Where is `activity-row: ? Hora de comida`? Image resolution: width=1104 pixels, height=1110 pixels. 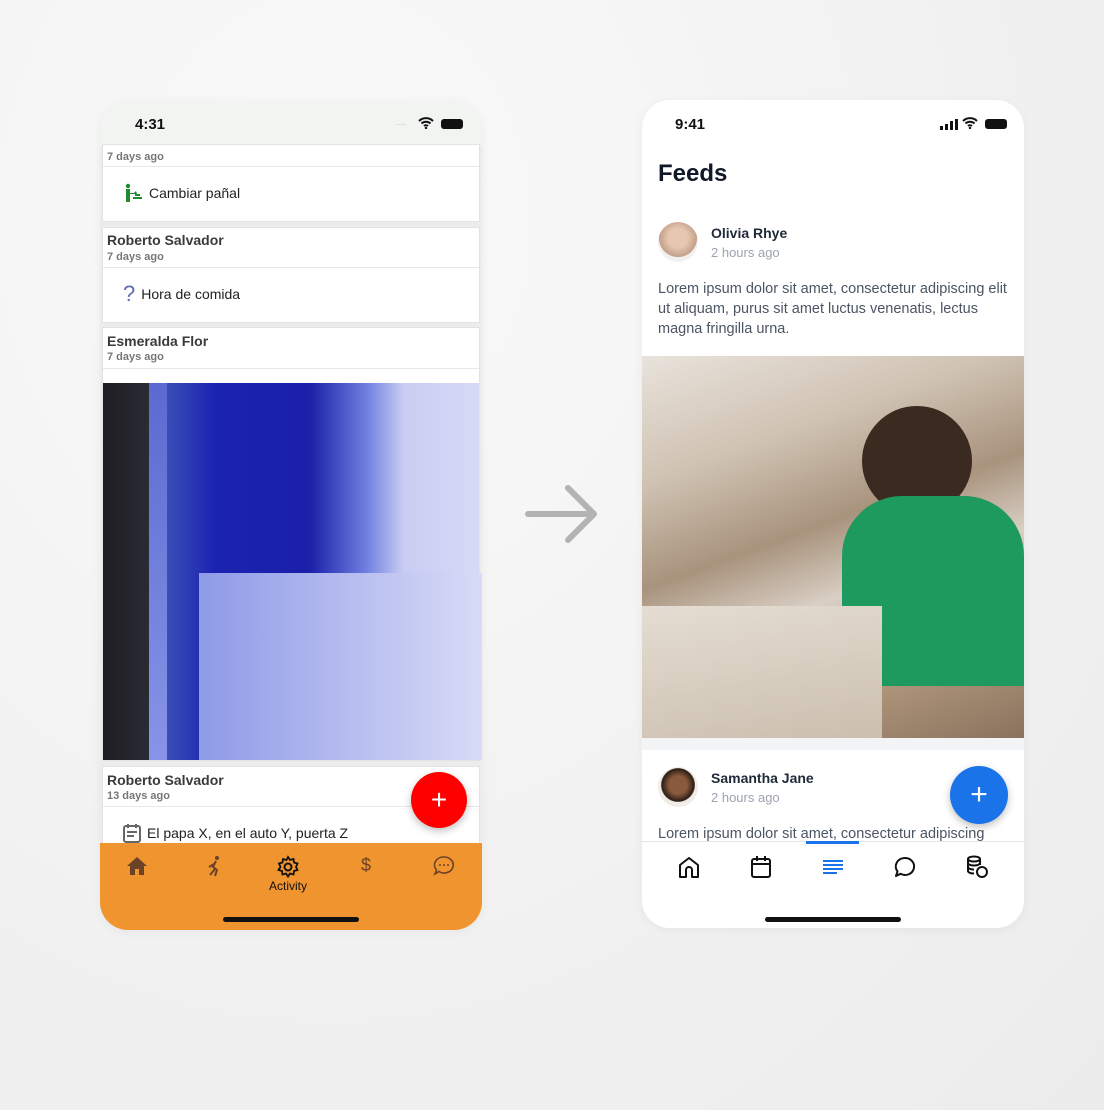
activity-row: ? Hora de comida is located at coordinates (182, 293).